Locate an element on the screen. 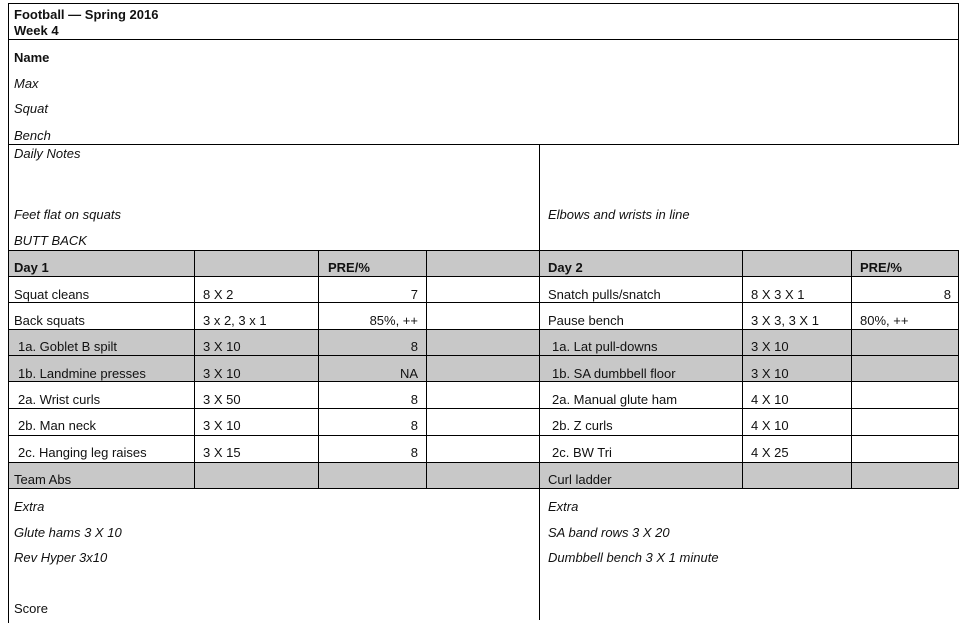  day1-exercise: Squat cleans is located at coordinates (52, 294).